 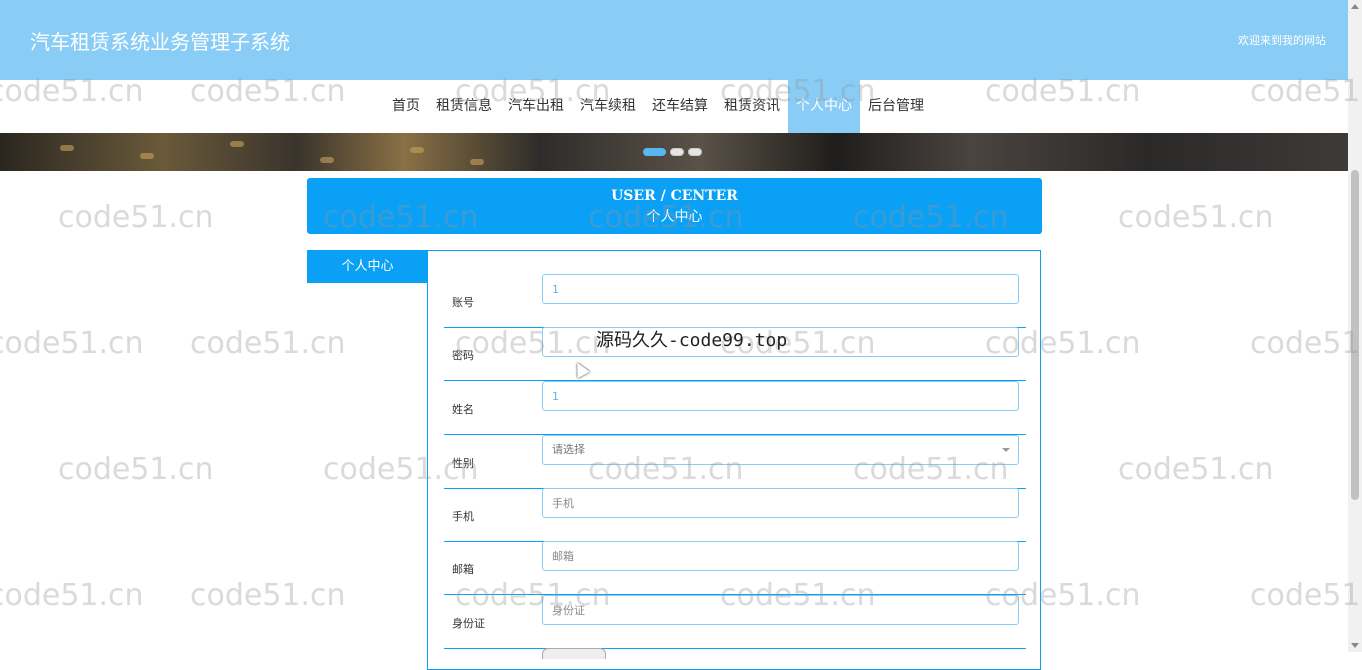 I want to click on email-label: 邮箱, so click(x=463, y=569).